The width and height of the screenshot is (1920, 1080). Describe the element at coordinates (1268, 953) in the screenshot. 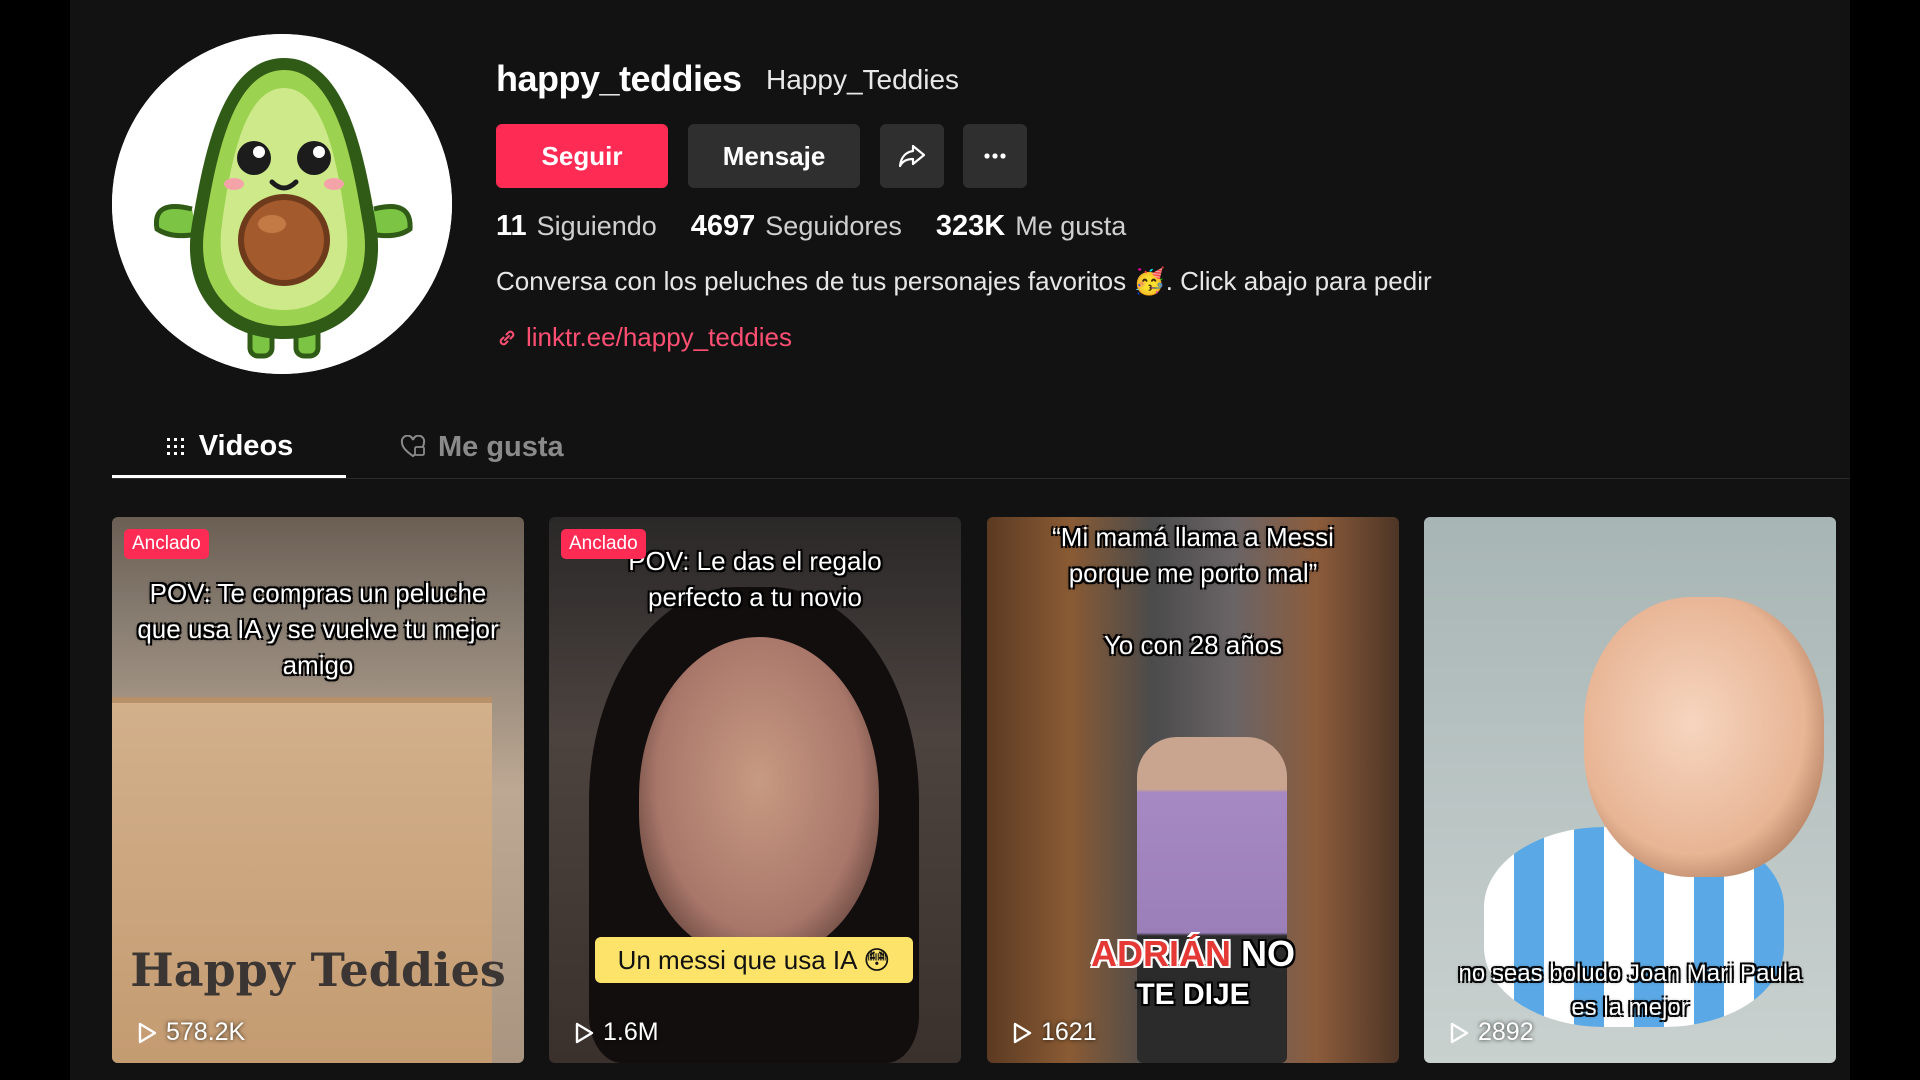

I see `overlay-white-word: NO` at that location.